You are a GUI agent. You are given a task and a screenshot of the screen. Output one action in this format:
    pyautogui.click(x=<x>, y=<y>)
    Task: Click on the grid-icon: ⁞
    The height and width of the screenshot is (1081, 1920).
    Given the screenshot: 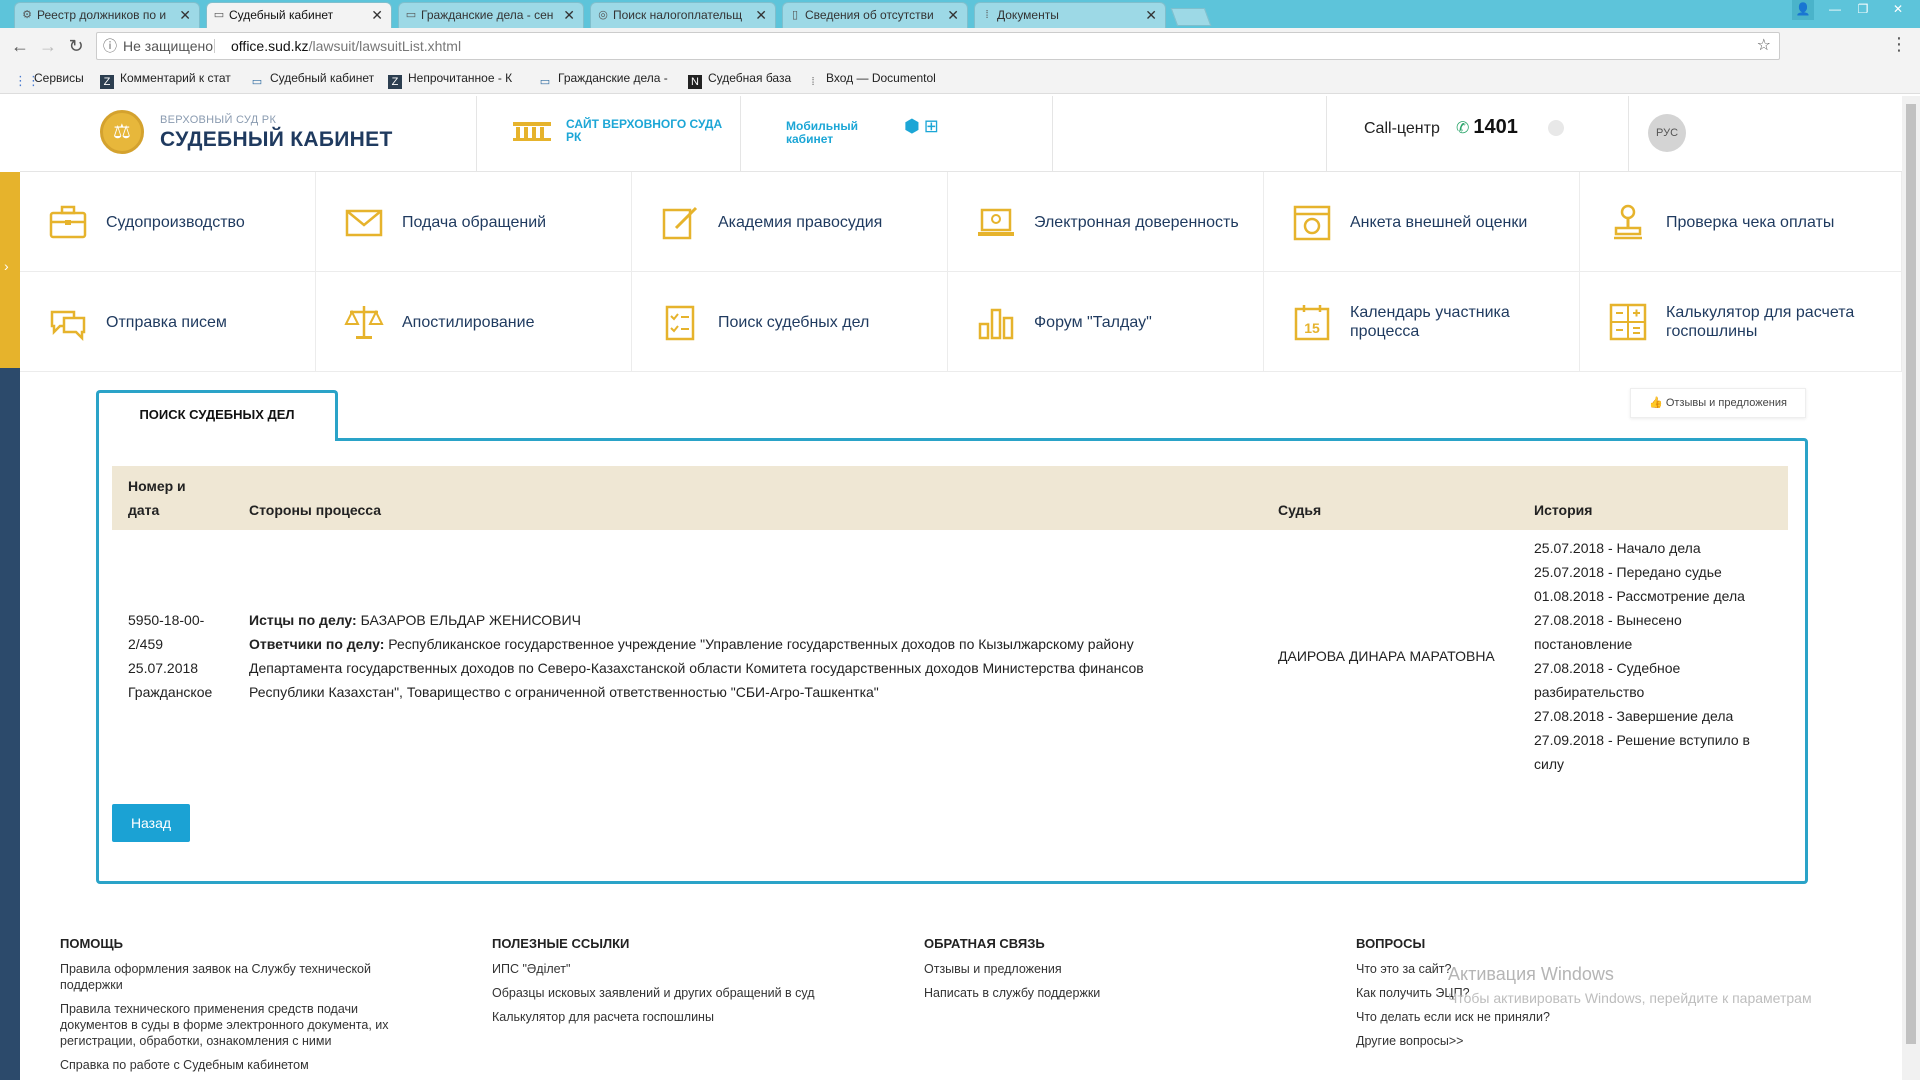 What is the action you would take?
    pyautogui.click(x=813, y=82)
    